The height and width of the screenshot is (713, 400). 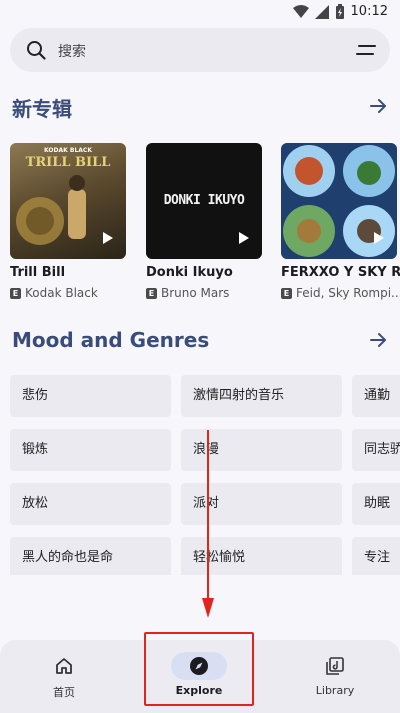 I want to click on search-input: 搜索, so click(x=72, y=51).